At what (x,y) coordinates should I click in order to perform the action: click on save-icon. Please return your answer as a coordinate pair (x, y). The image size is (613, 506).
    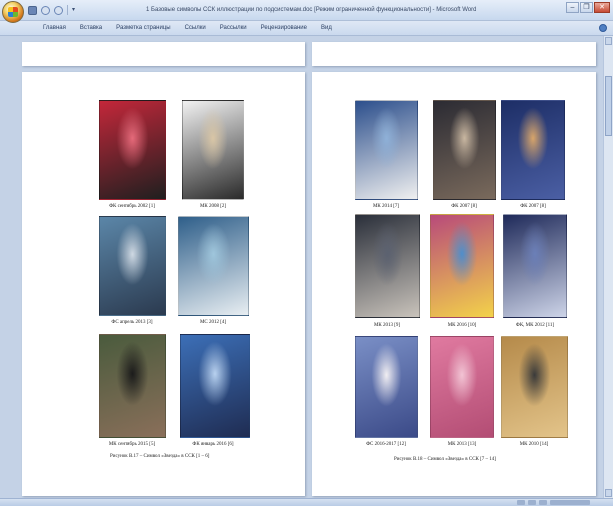
    Looking at the image, I should click on (32, 10).